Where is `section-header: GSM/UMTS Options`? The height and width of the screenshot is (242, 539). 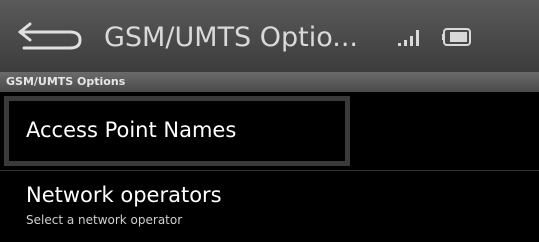 section-header: GSM/UMTS Options is located at coordinates (269, 82).